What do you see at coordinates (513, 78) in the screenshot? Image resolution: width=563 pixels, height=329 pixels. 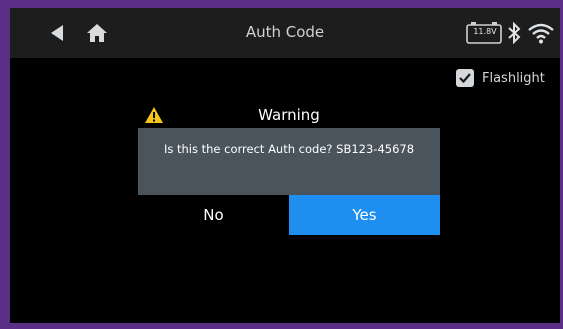 I see `flashlight-label: Flashlight` at bounding box center [513, 78].